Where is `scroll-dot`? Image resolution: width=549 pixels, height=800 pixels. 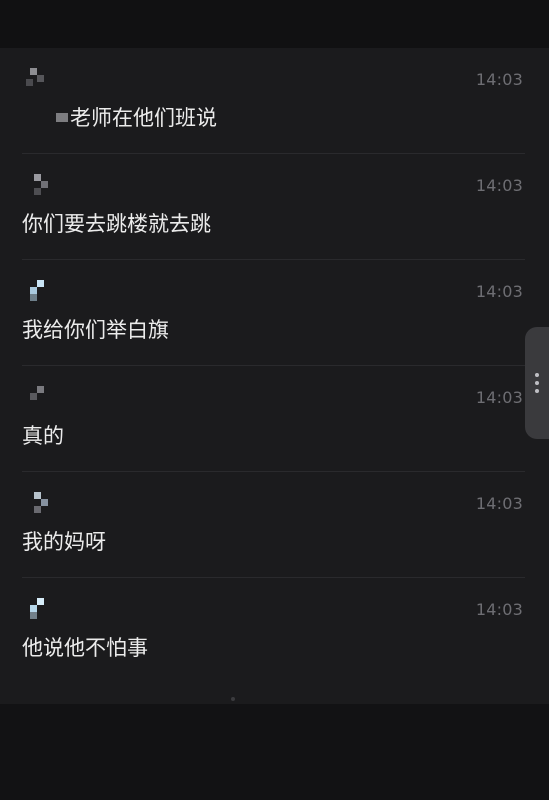
scroll-dot is located at coordinates (233, 699).